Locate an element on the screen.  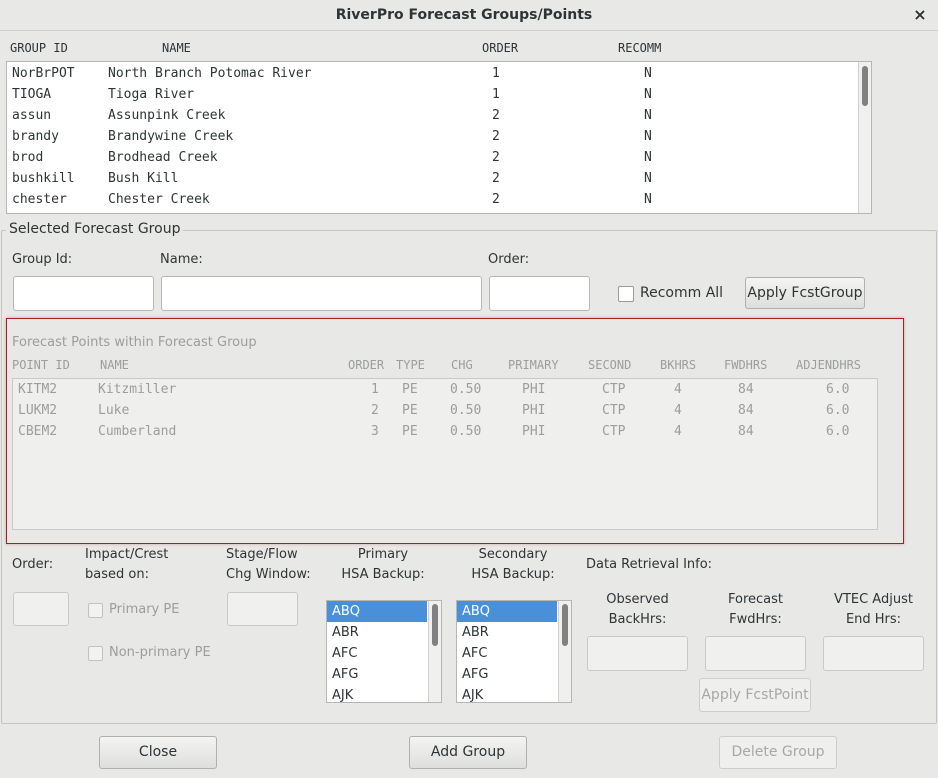
table-row: chester Chester Creek 2 N is located at coordinates (433, 199).